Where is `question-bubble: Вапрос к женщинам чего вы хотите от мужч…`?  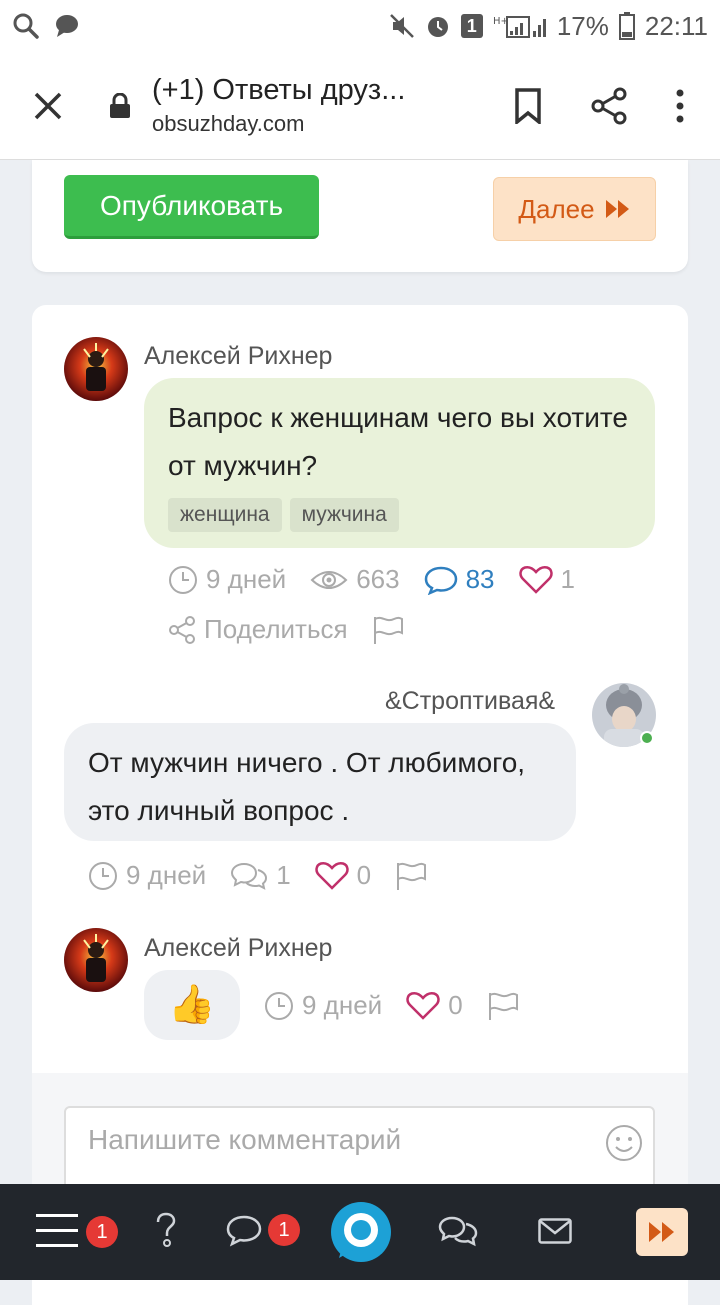 question-bubble: Вапрос к женщинам чего вы хотите от мужч… is located at coordinates (399, 463).